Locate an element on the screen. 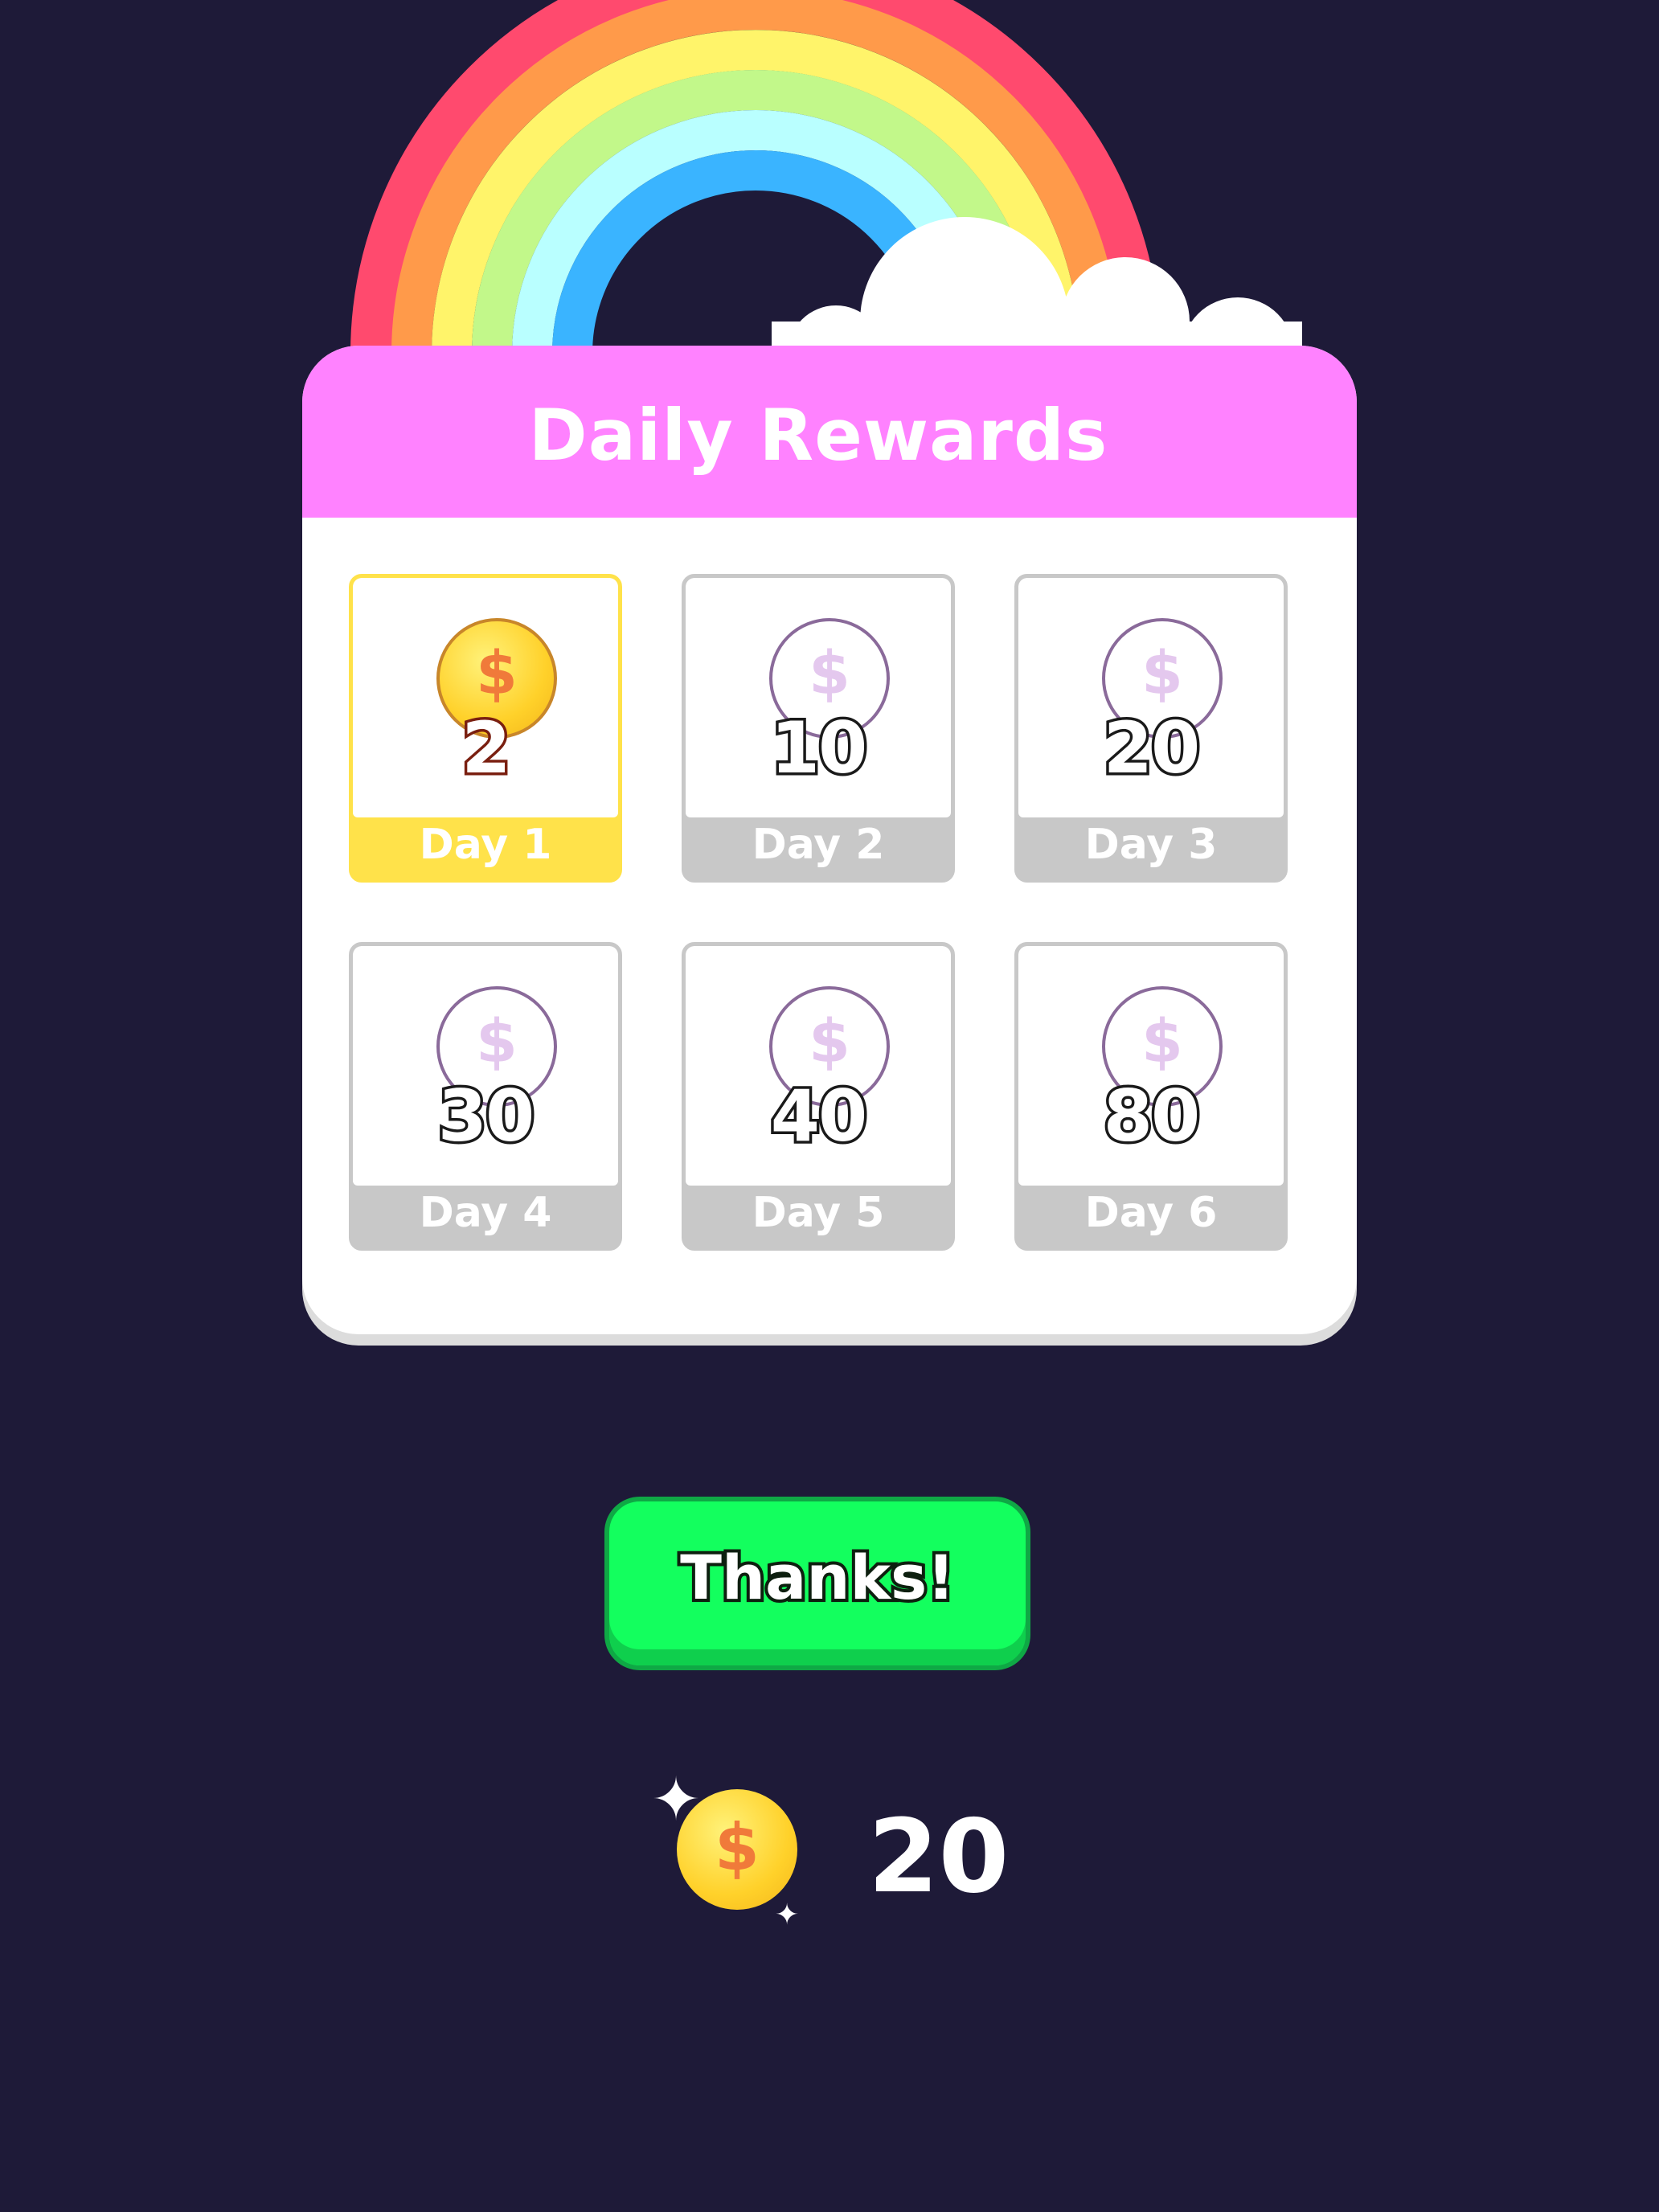 The image size is (1659, 2212). reward-card-day-6: $ 80 Day 6 is located at coordinates (1151, 1096).